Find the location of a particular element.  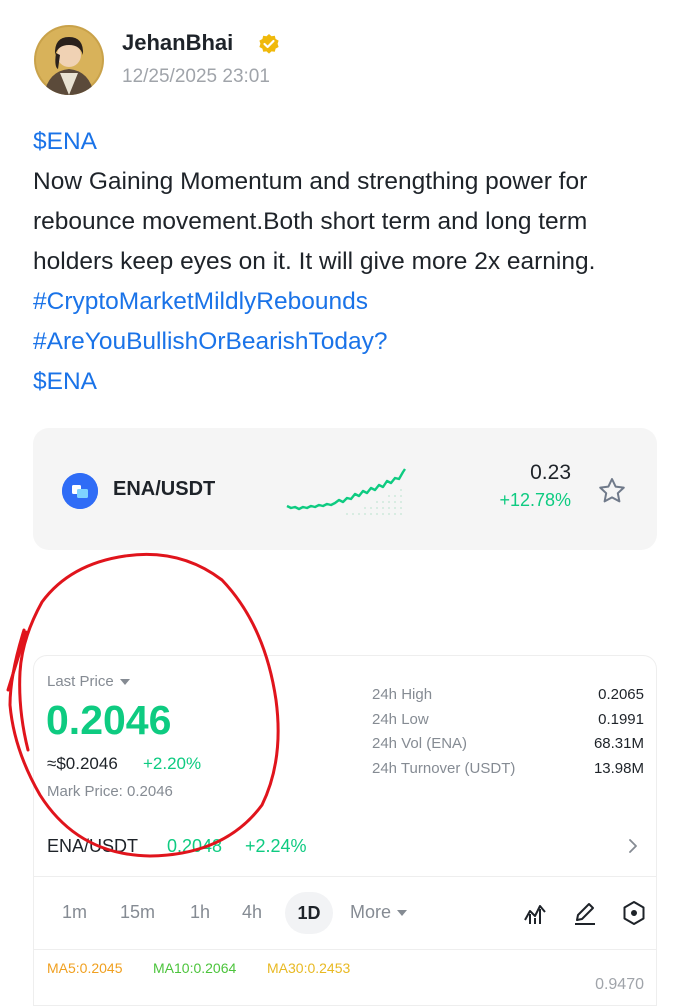

price-axis-value: 0.9470 is located at coordinates (619, 984).